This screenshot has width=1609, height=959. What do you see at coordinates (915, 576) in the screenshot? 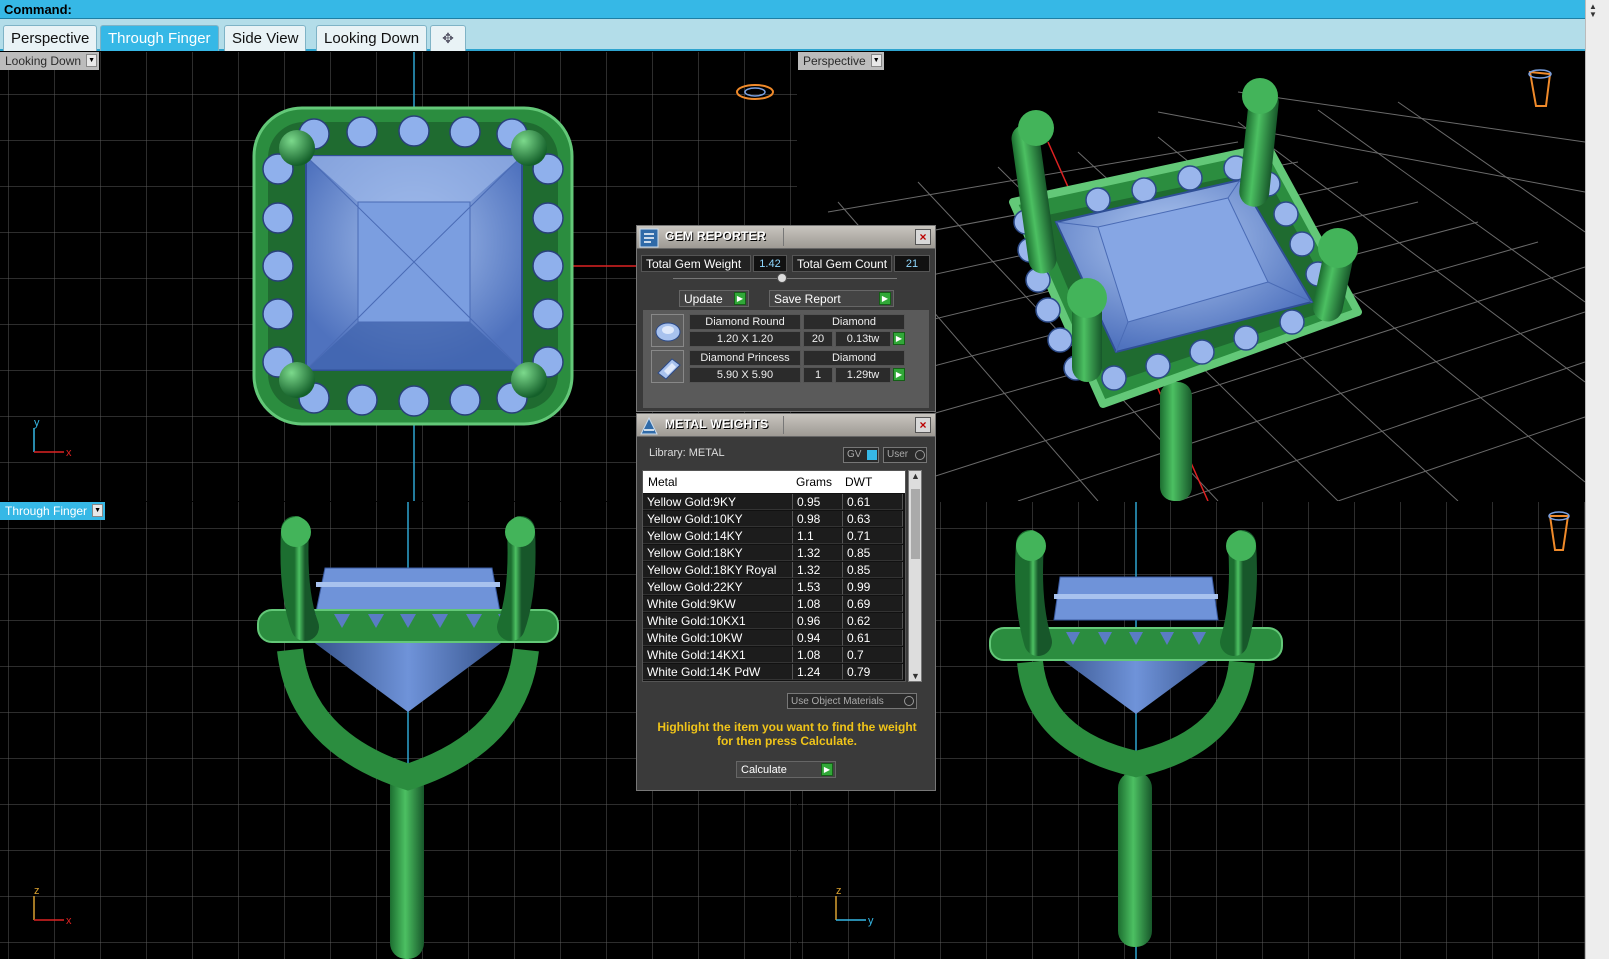
I see `metal-table-scrollbar: ▲ ▼` at bounding box center [915, 576].